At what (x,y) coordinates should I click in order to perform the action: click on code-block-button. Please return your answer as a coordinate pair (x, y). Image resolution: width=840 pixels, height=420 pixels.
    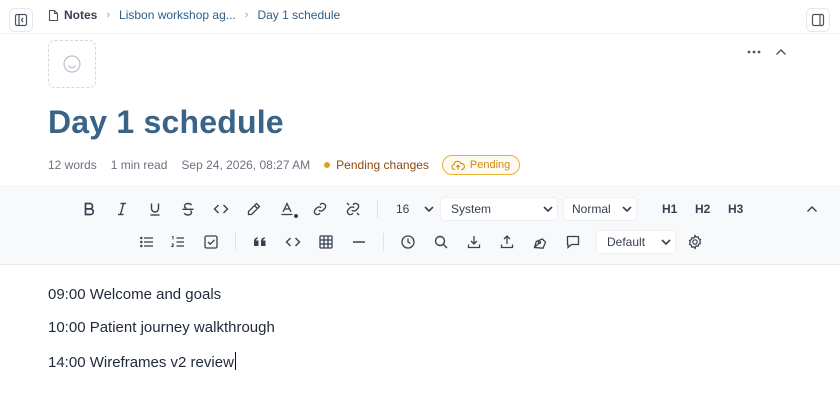
    Looking at the image, I should click on (293, 242).